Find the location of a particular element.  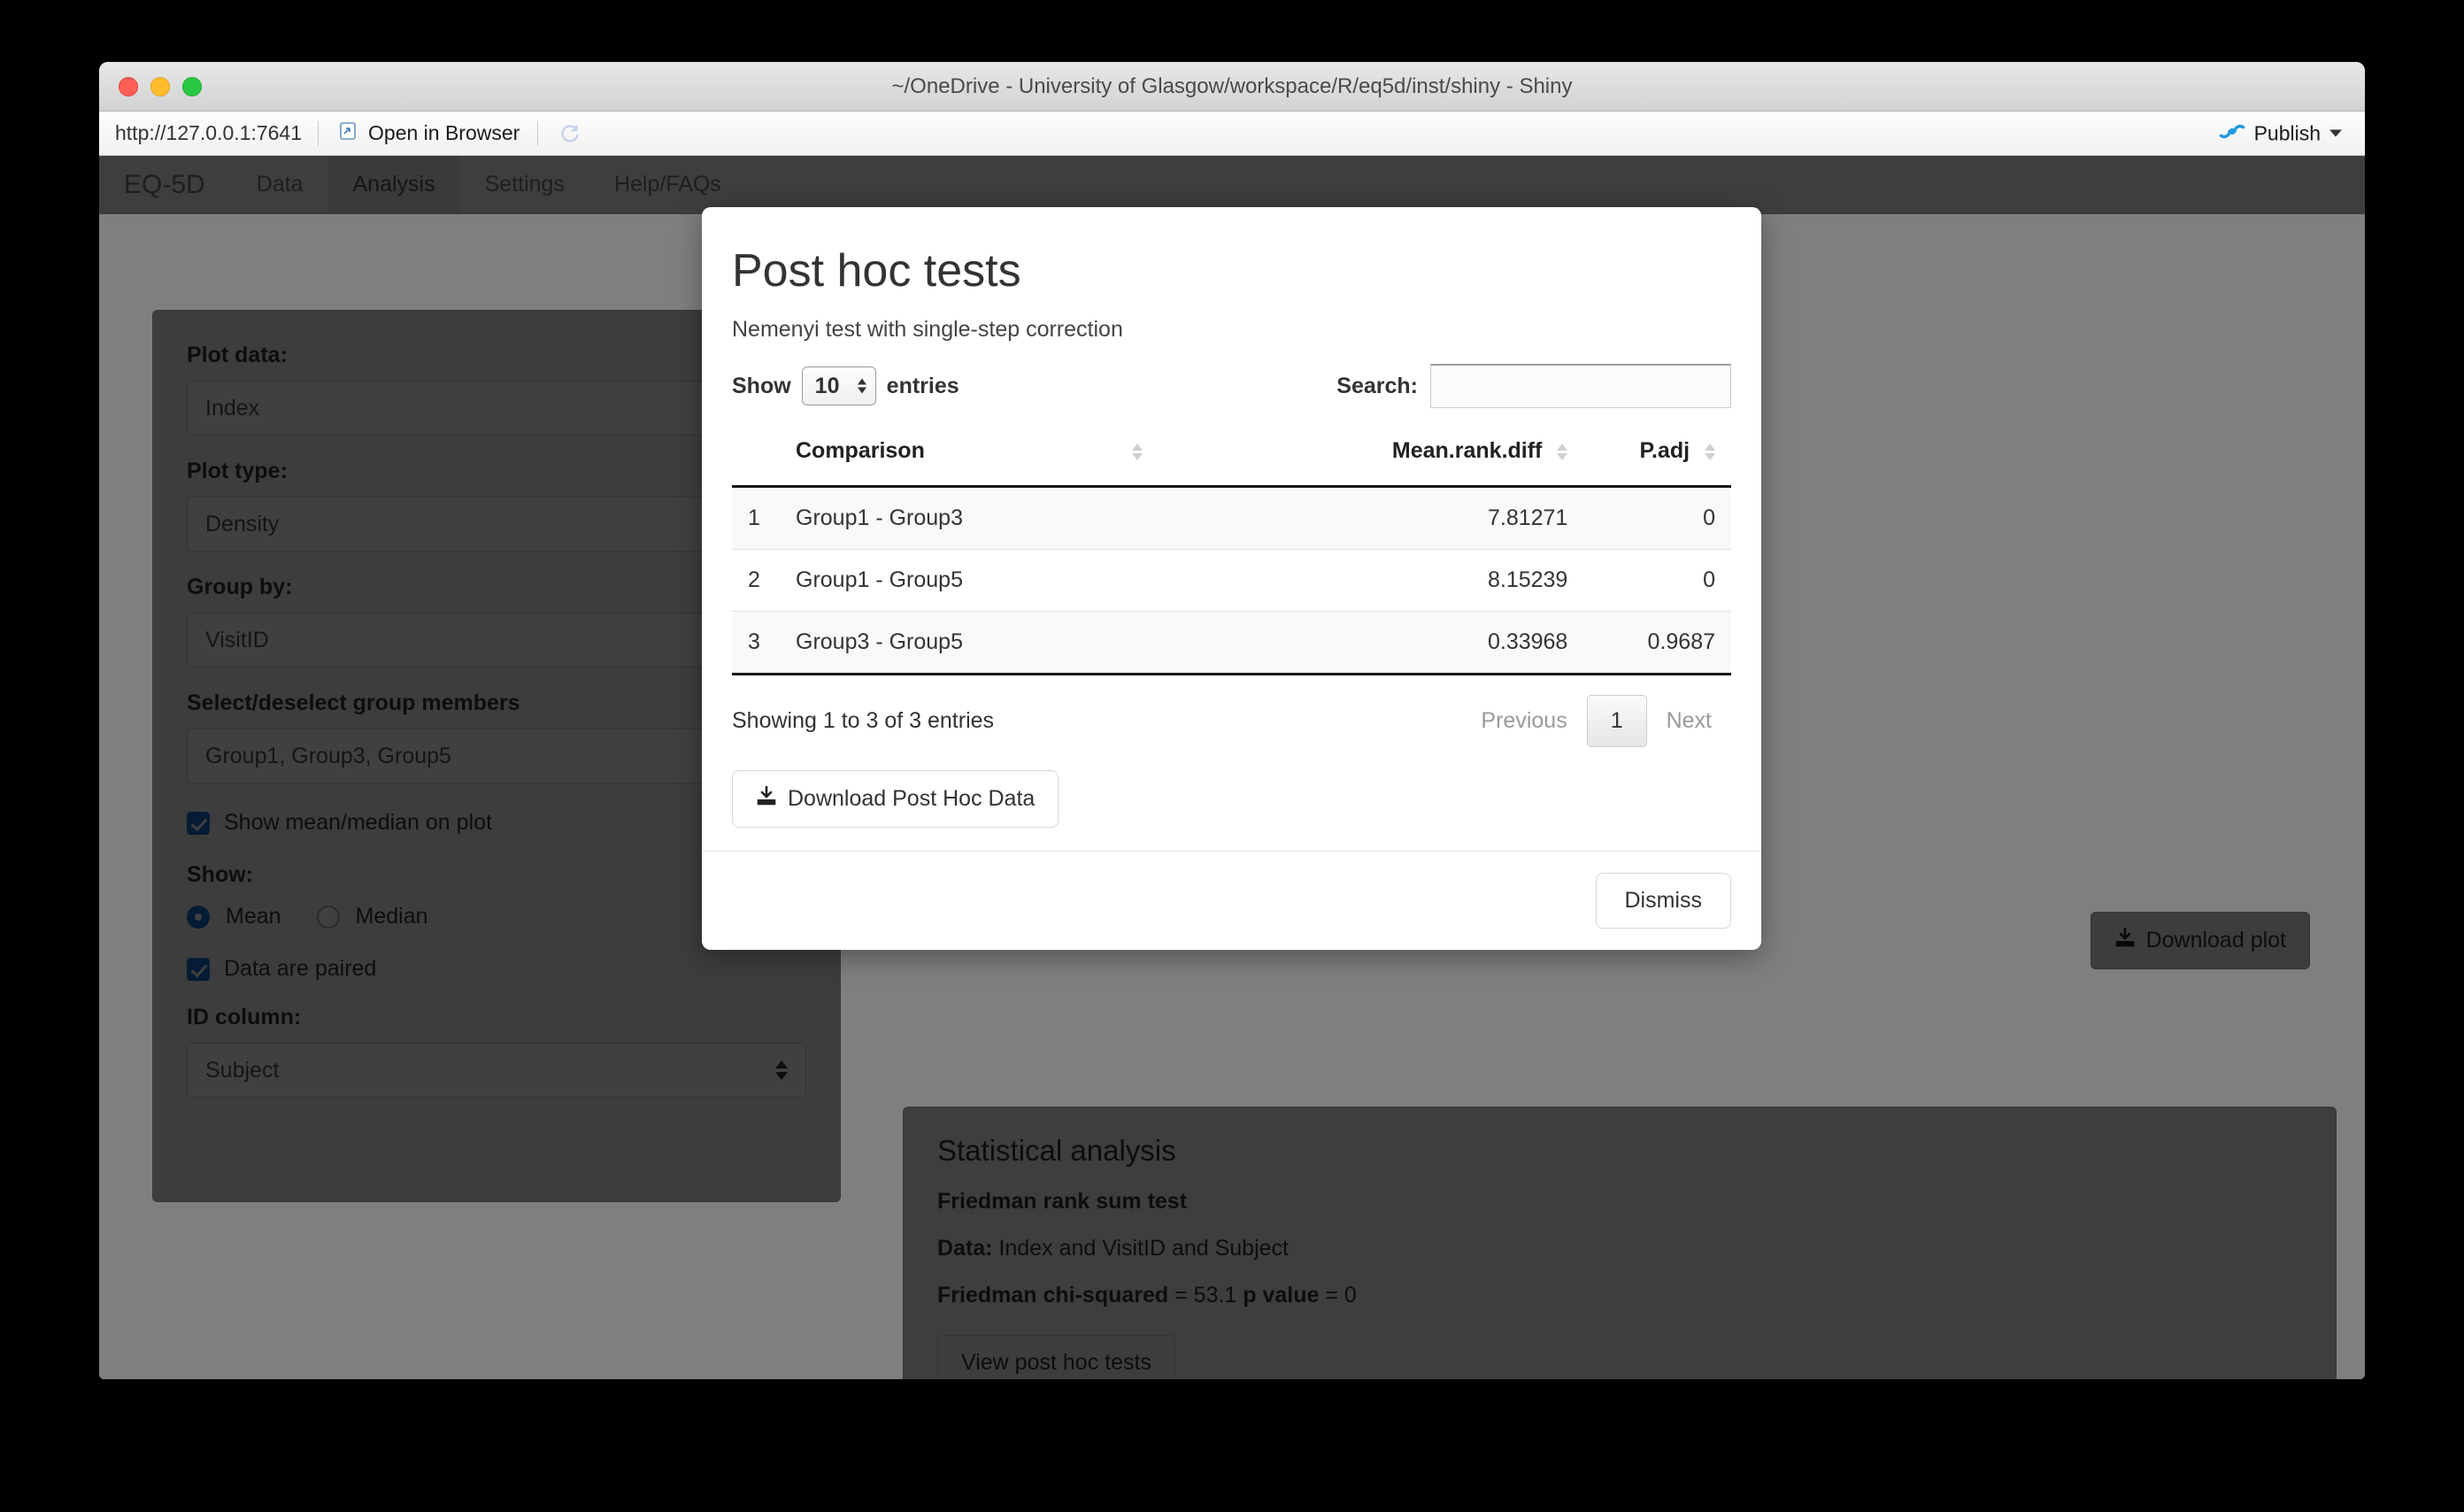

table-header: Comparison Mean.rank.diff P.adj is located at coordinates (1231, 458).